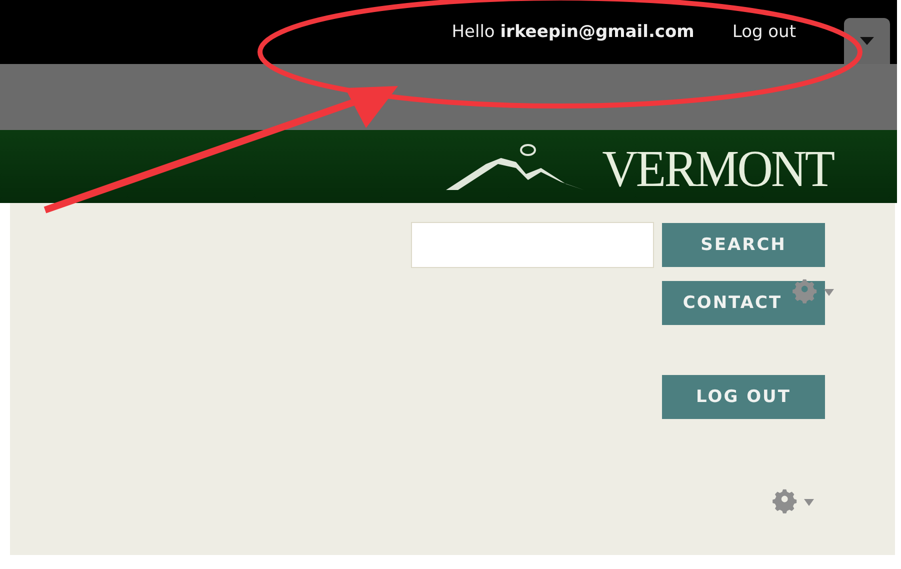 The width and height of the screenshot is (901, 569). I want to click on logout-link: Log out, so click(764, 32).